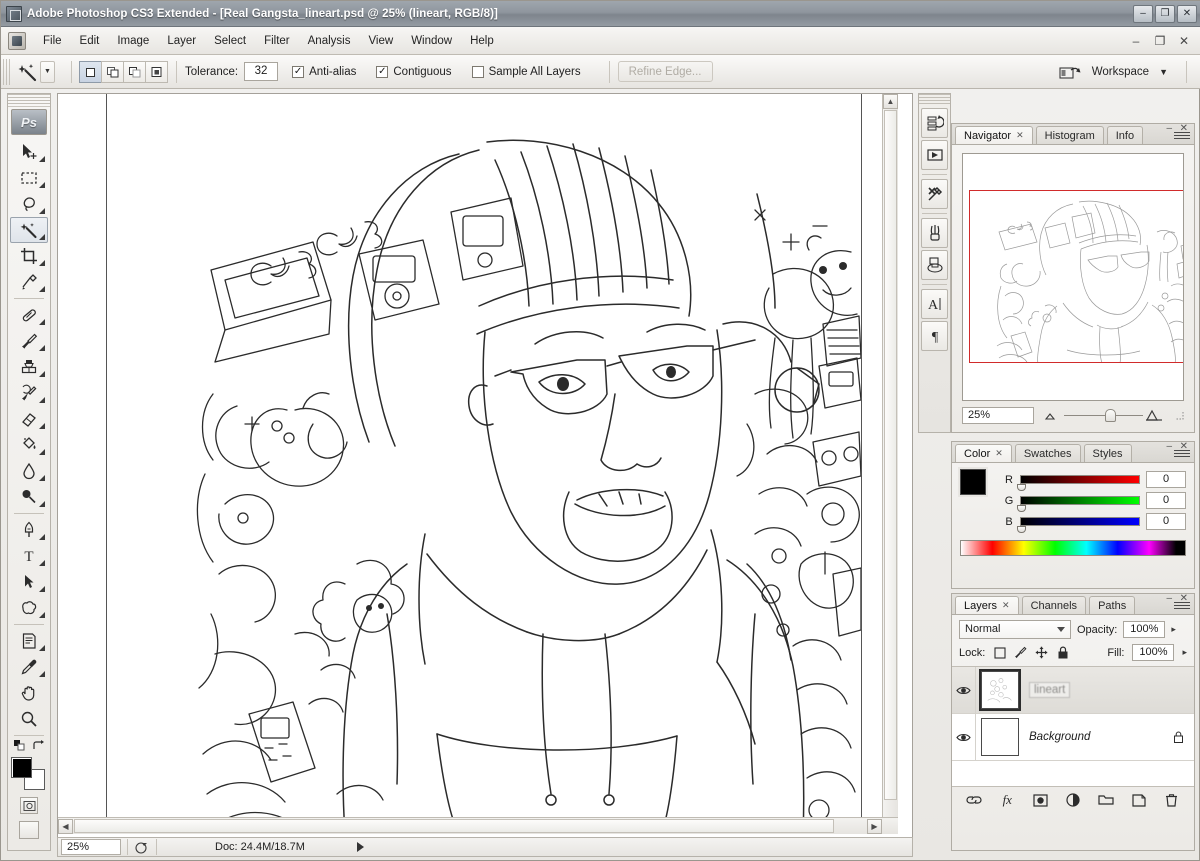  I want to click on rectangular-marquee-tool, so click(29, 178).